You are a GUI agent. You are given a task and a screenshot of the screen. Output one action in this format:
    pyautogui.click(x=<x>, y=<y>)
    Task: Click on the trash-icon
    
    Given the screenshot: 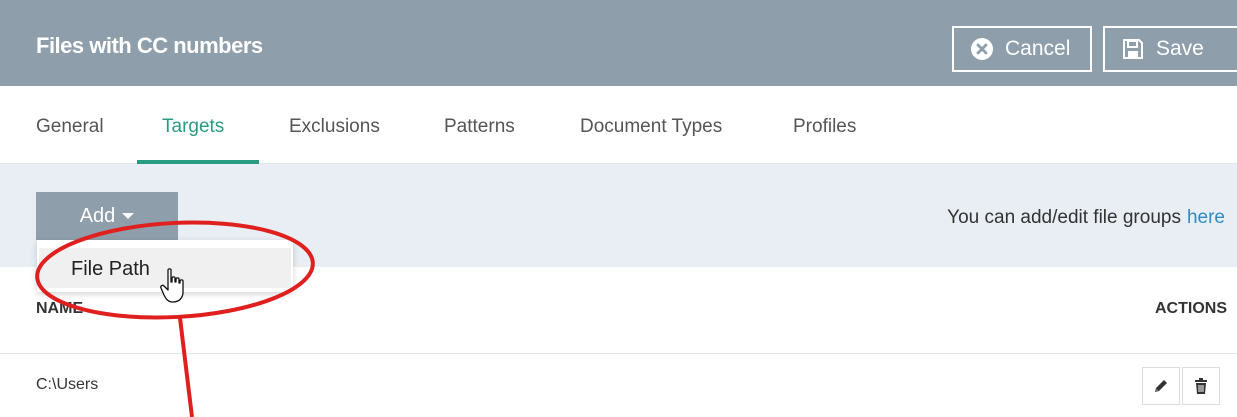 What is the action you would take?
    pyautogui.click(x=1201, y=386)
    